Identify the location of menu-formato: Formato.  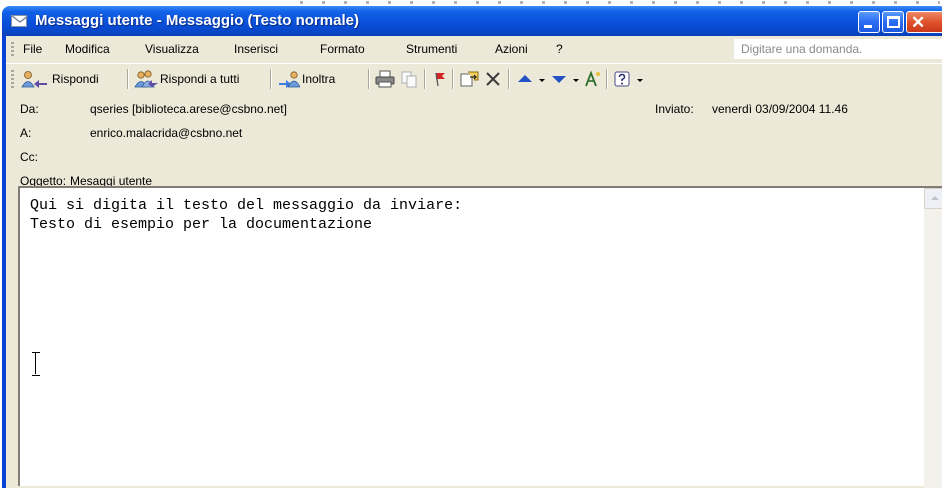
(342, 49).